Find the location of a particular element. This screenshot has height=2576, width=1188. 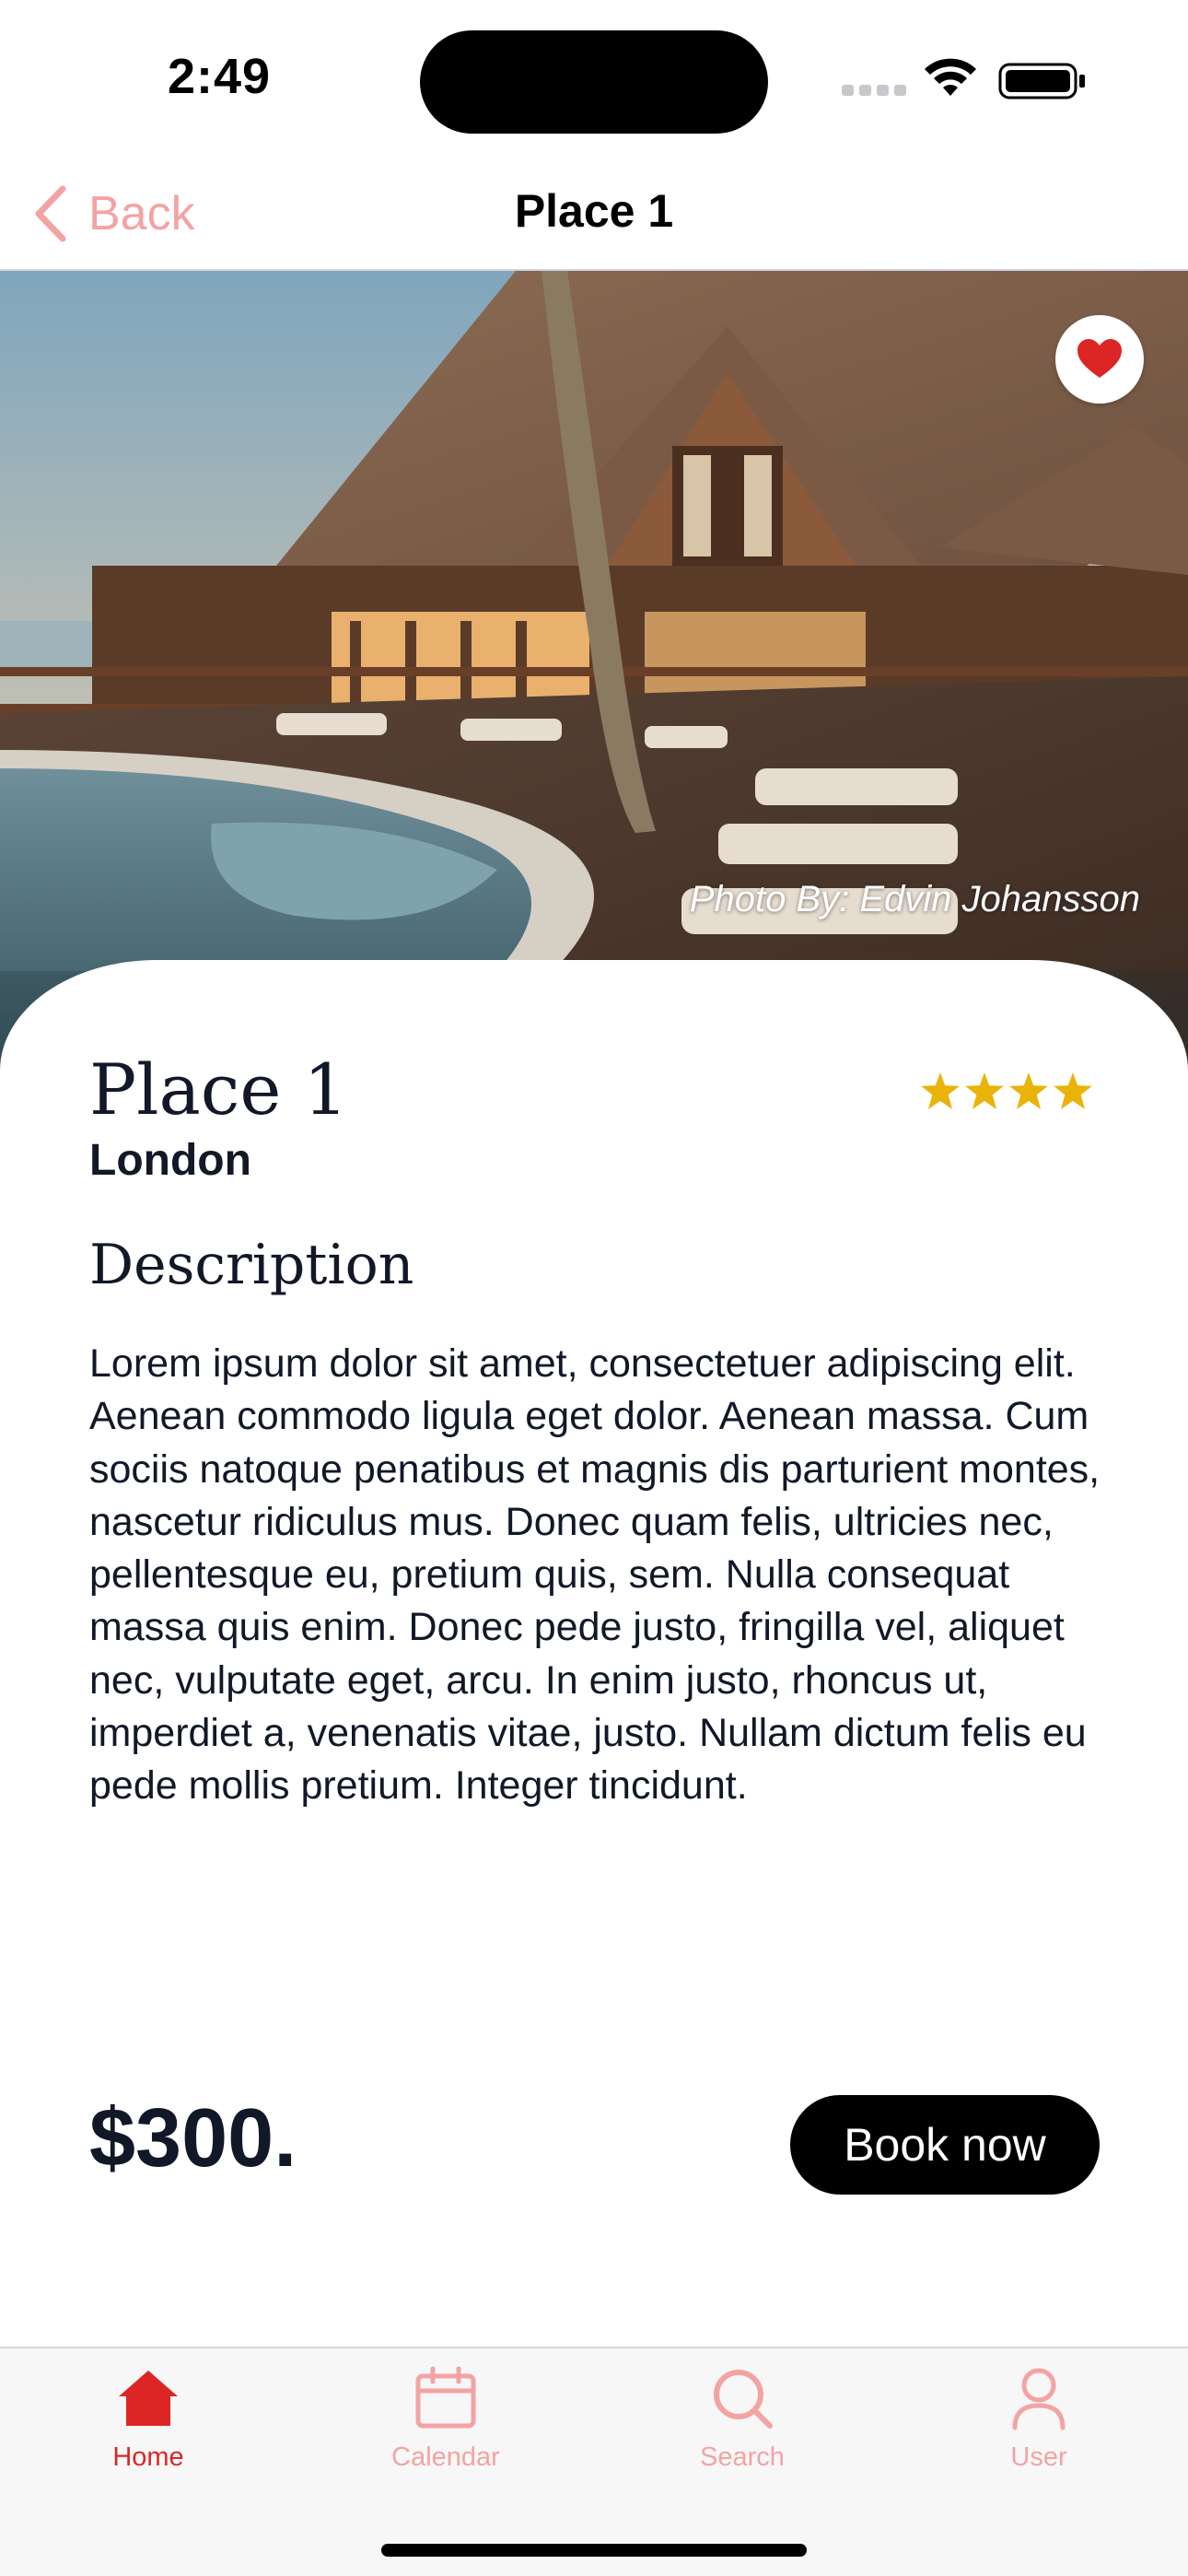

status-time: 2:49 is located at coordinates (220, 76).